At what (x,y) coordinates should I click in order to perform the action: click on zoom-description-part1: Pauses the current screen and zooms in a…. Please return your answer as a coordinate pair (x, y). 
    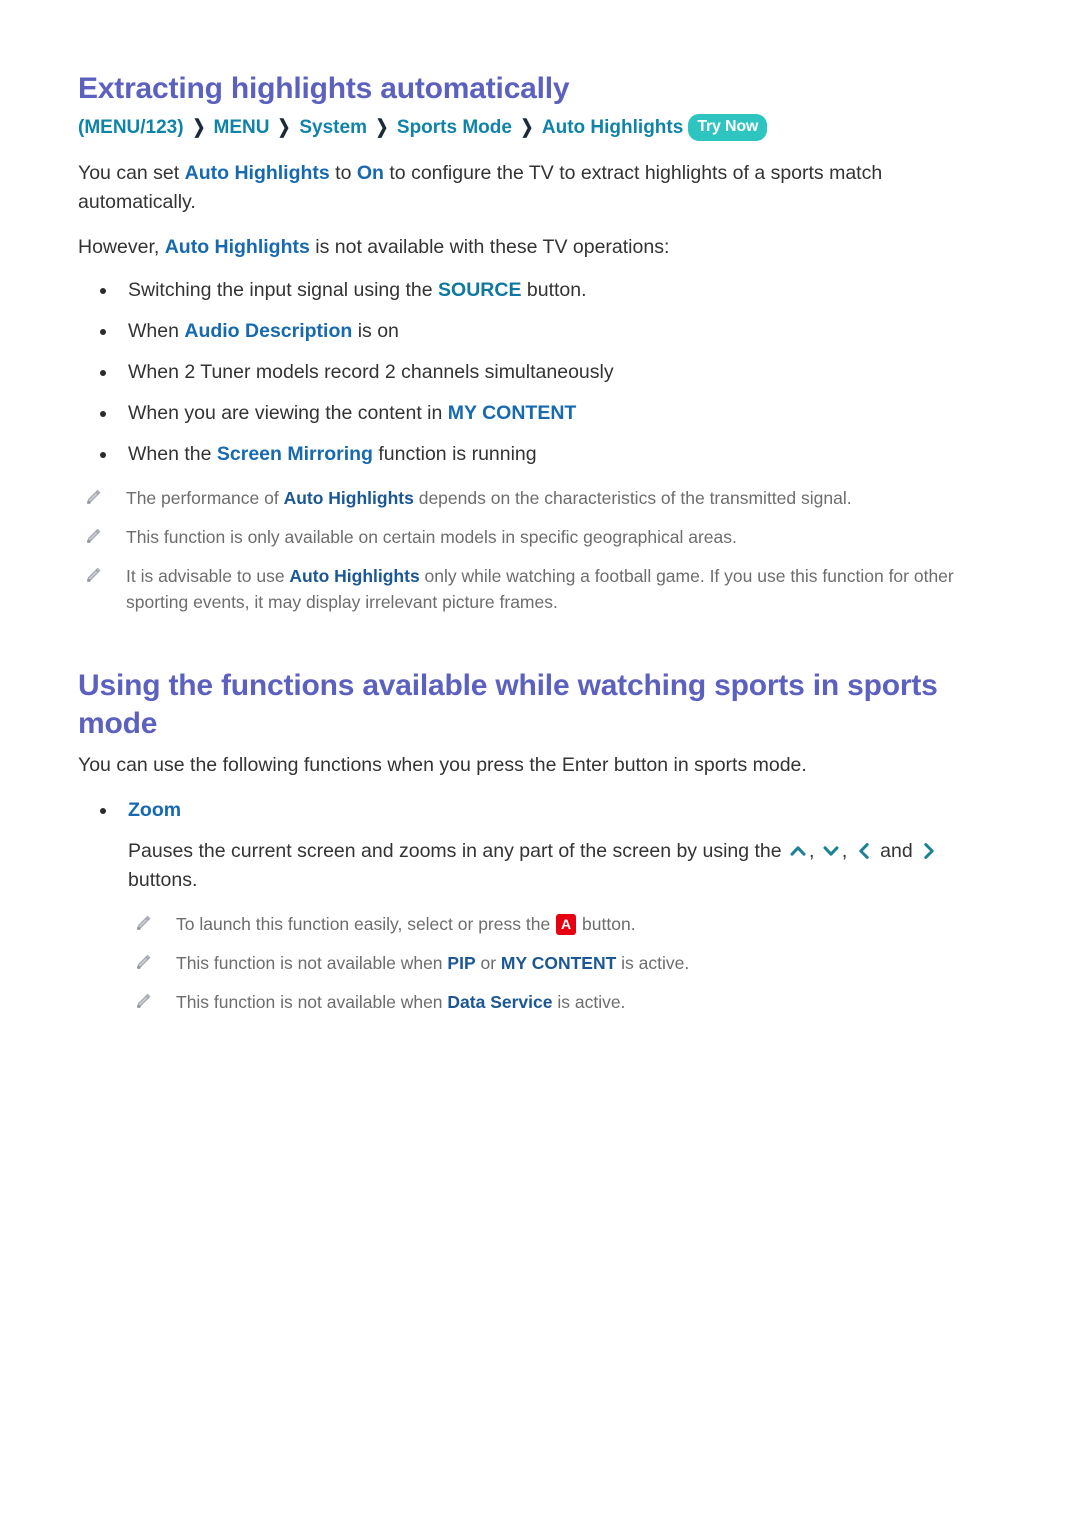
    Looking at the image, I should click on (458, 851).